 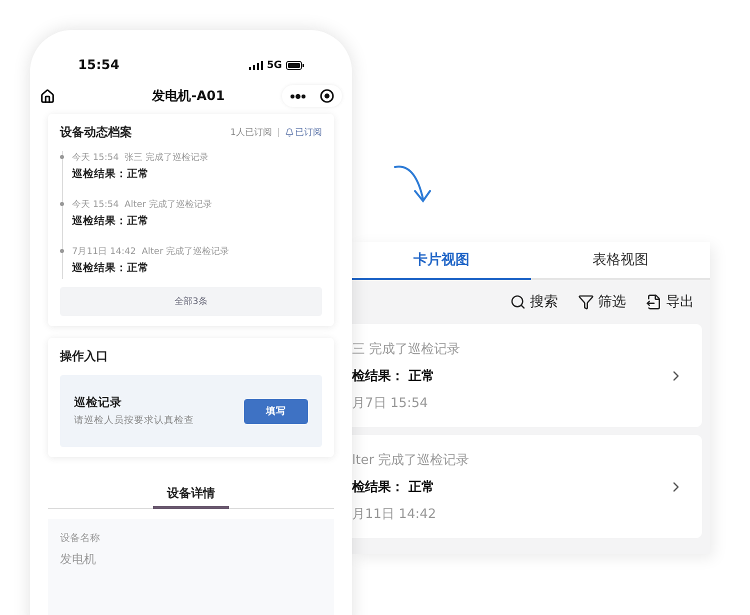 I want to click on export-button: 导出, so click(x=670, y=302).